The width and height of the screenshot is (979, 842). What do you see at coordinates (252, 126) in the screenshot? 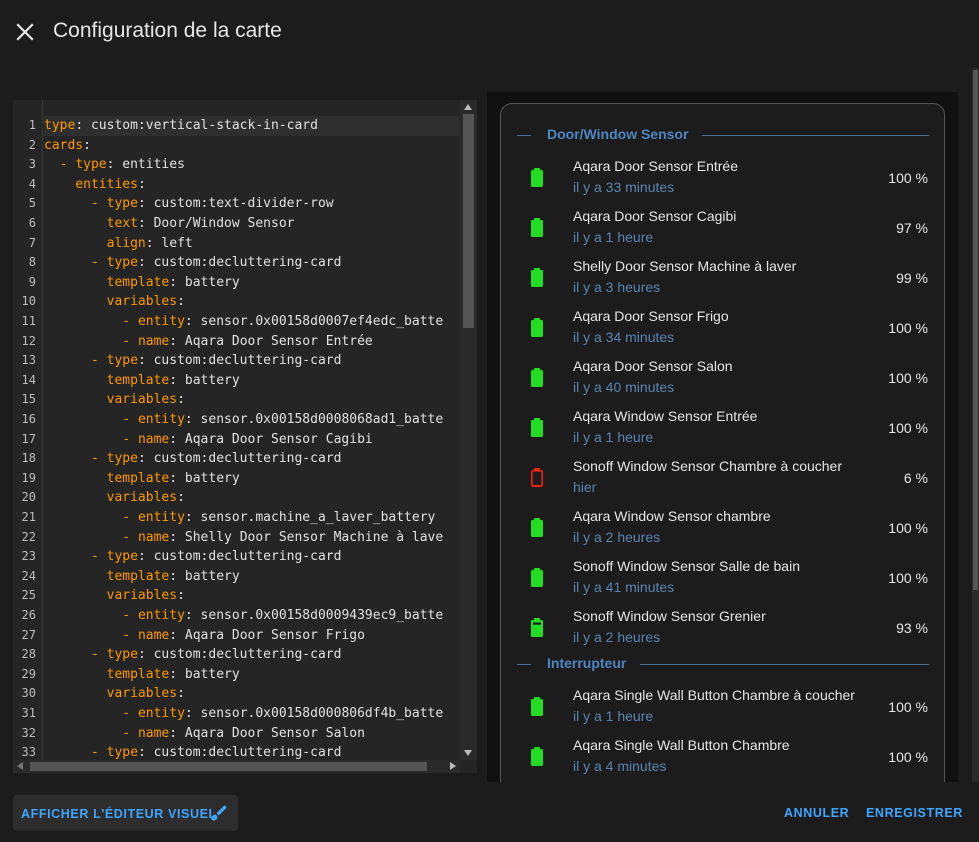
I see `code-line: type: custom:vertical-stack-in-card` at bounding box center [252, 126].